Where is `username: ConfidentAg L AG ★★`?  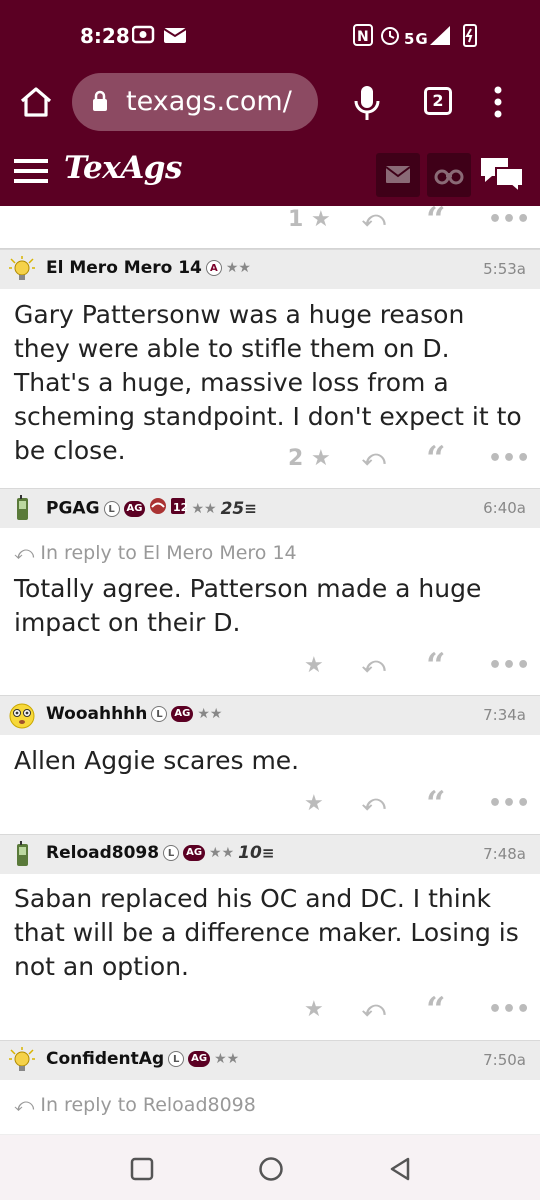
username: ConfidentAg L AG ★★ is located at coordinates (142, 1059).